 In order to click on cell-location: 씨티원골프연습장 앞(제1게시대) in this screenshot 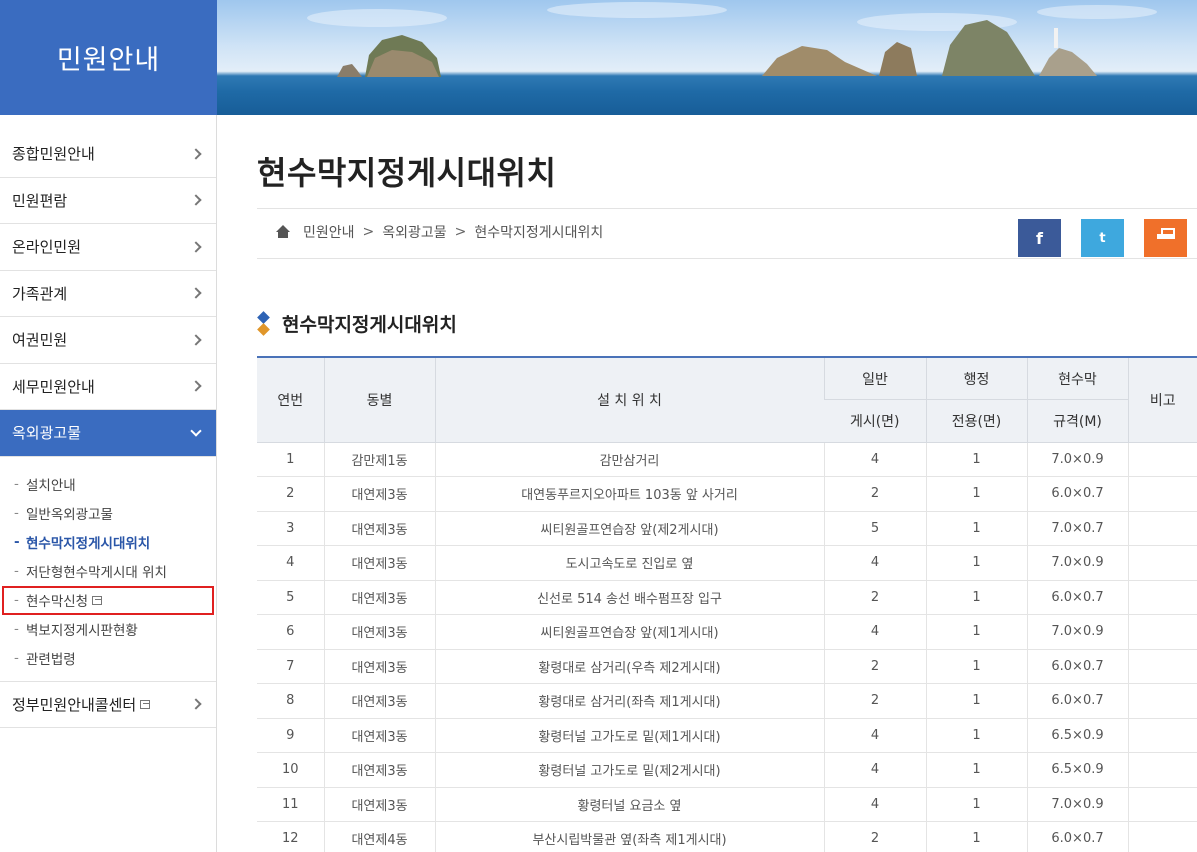, I will do `click(629, 632)`.